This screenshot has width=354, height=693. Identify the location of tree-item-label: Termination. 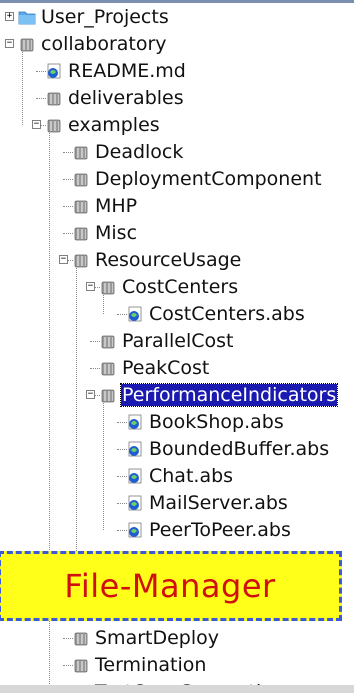
(151, 665).